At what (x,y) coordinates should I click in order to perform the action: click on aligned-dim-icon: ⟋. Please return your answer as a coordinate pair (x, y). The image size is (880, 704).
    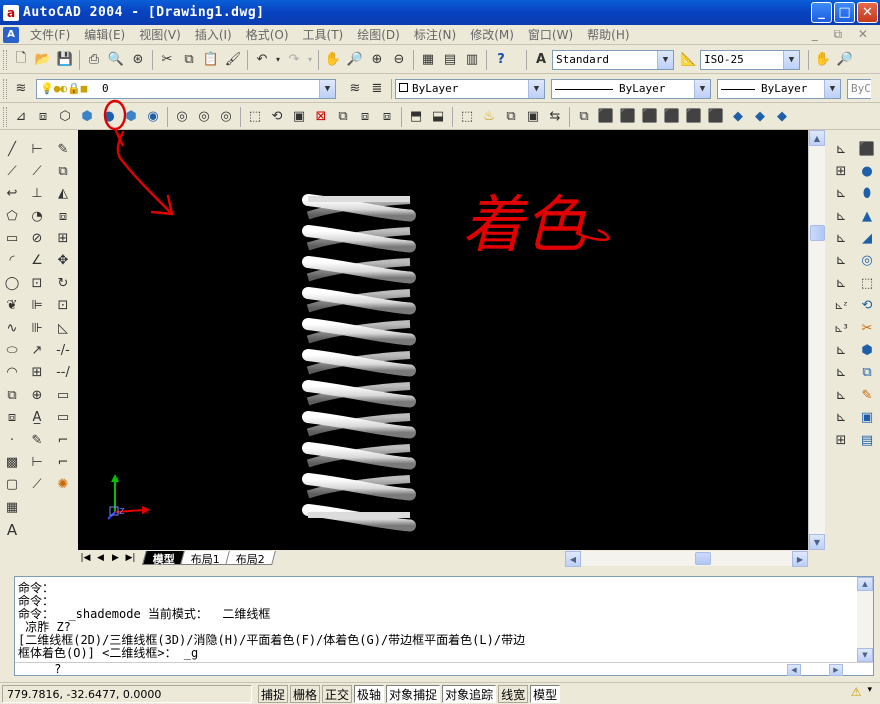
    Looking at the image, I should click on (37, 171).